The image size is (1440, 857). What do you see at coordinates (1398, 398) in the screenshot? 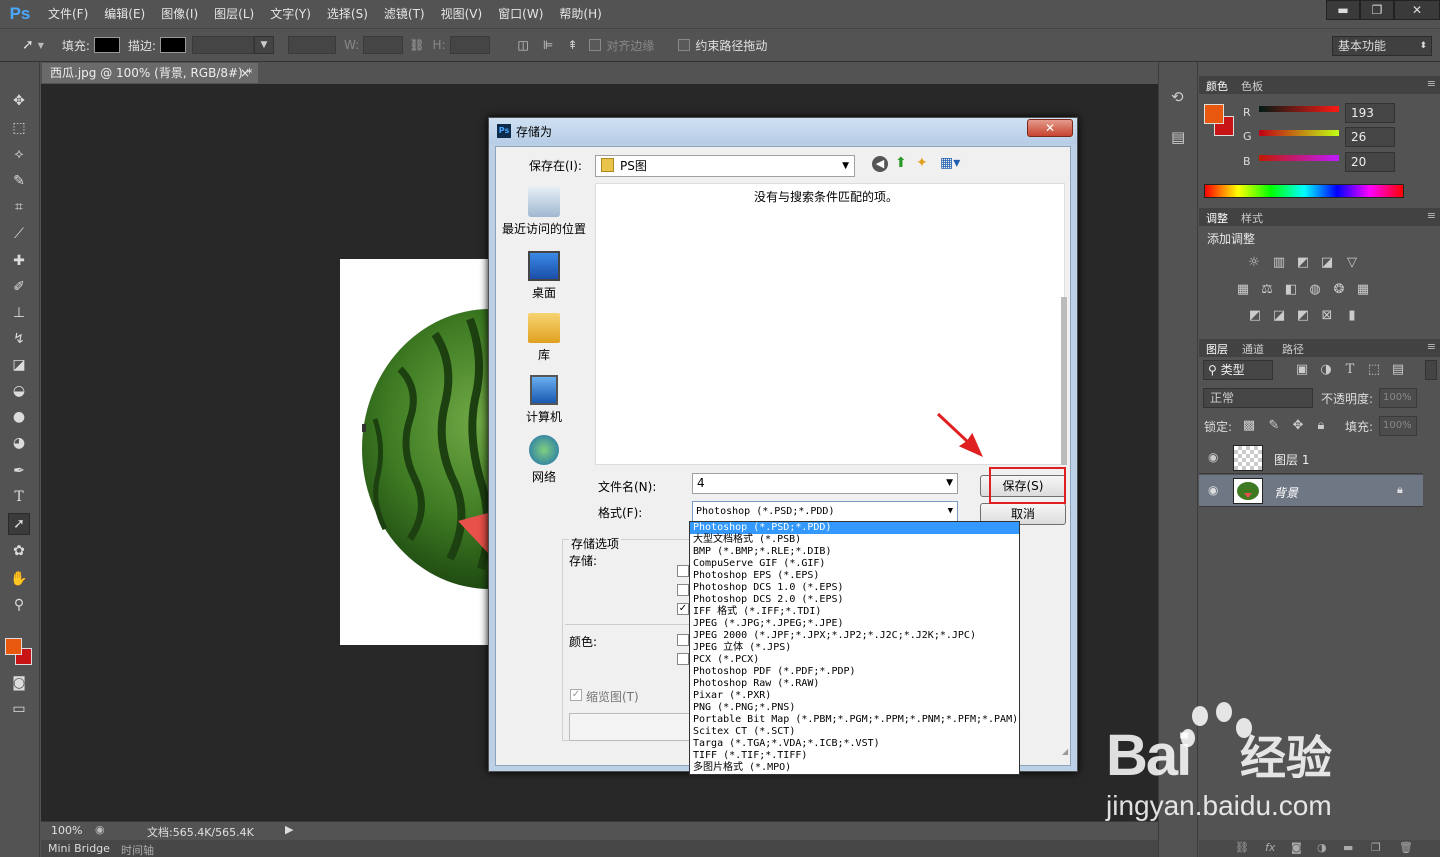
I see `opacity-field: 100%` at bounding box center [1398, 398].